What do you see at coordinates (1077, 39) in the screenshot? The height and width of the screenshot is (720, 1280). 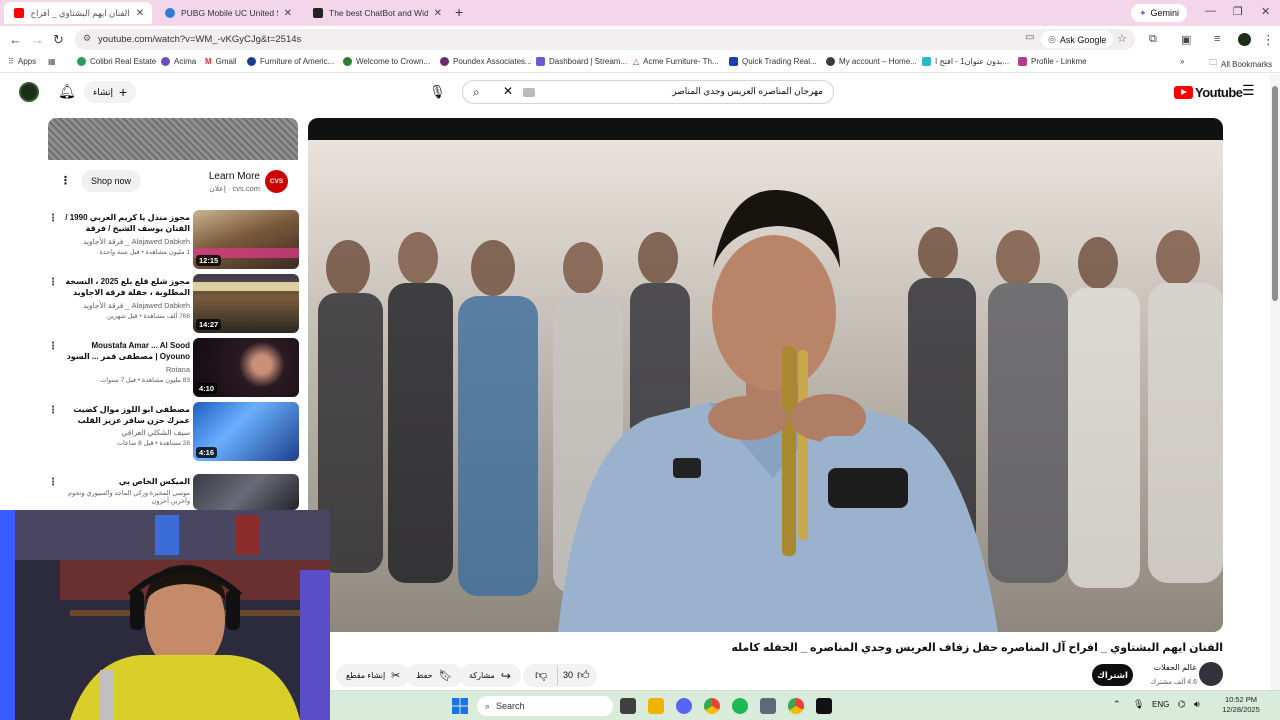 I see `ask-google-button: ◎ Ask Google` at bounding box center [1077, 39].